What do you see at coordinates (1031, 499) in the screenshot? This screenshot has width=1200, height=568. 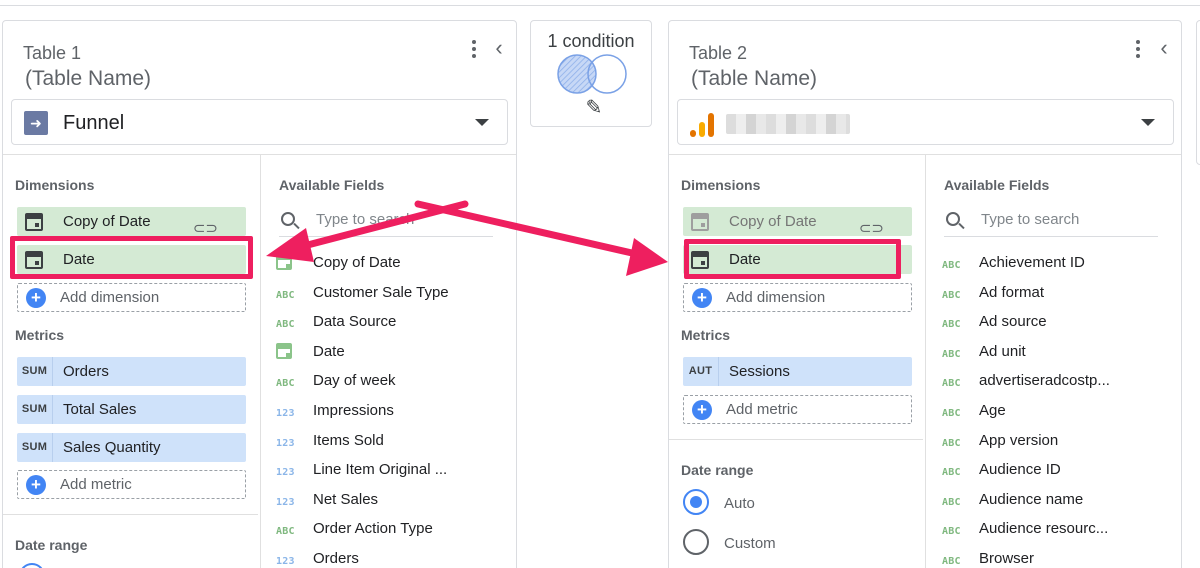 I see `field-label: Audience name` at bounding box center [1031, 499].